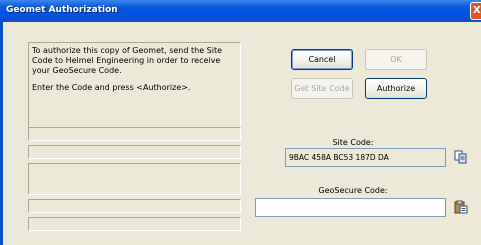  What do you see at coordinates (353, 190) in the screenshot?
I see `geosecure-code-label: GeoSecure Code:` at bounding box center [353, 190].